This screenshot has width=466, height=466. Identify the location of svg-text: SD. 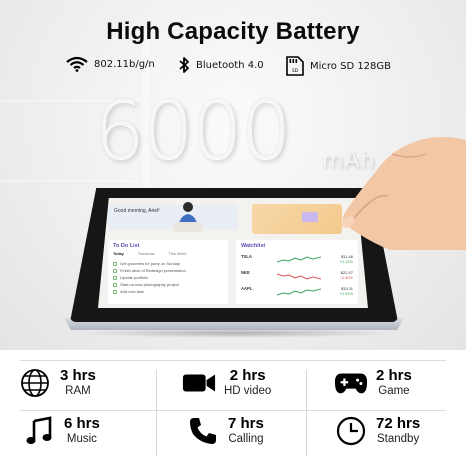
(295, 71).